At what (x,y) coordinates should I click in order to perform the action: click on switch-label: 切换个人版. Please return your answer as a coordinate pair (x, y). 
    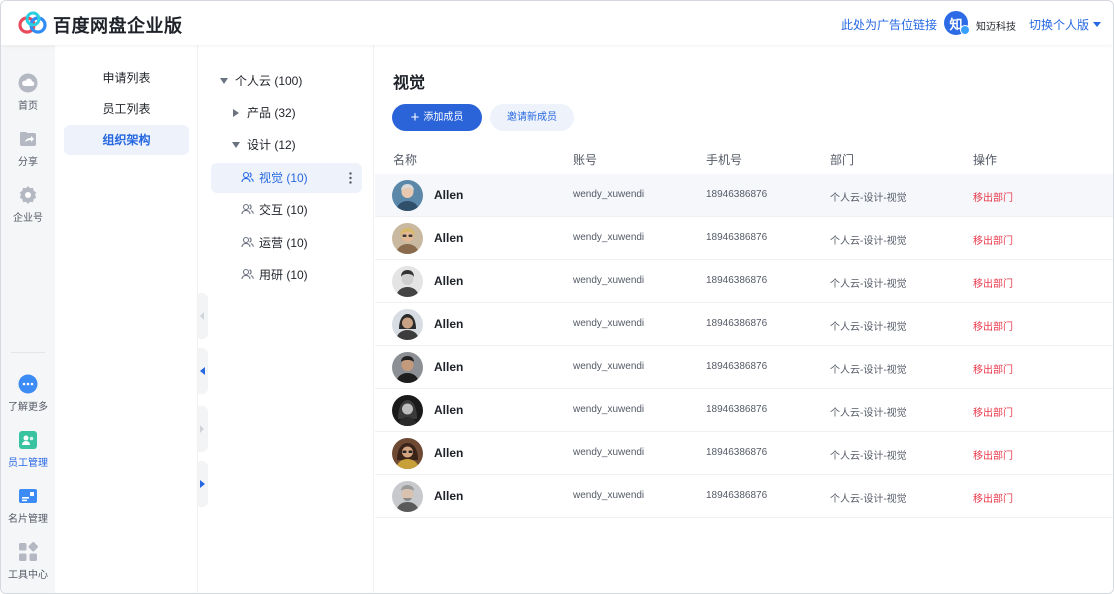
    Looking at the image, I should click on (1059, 25).